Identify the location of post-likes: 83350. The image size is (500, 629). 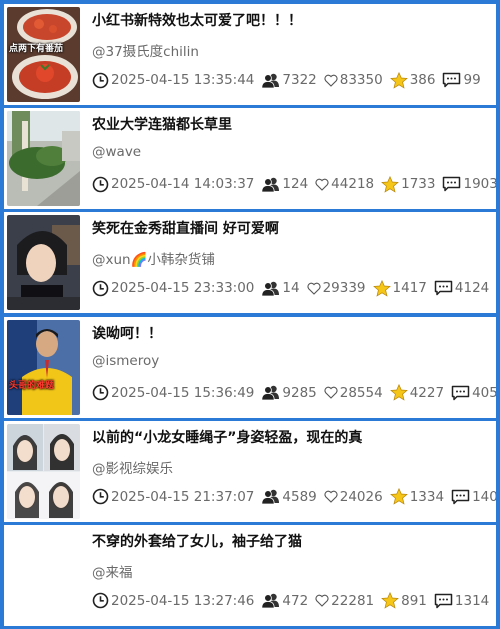
(353, 80).